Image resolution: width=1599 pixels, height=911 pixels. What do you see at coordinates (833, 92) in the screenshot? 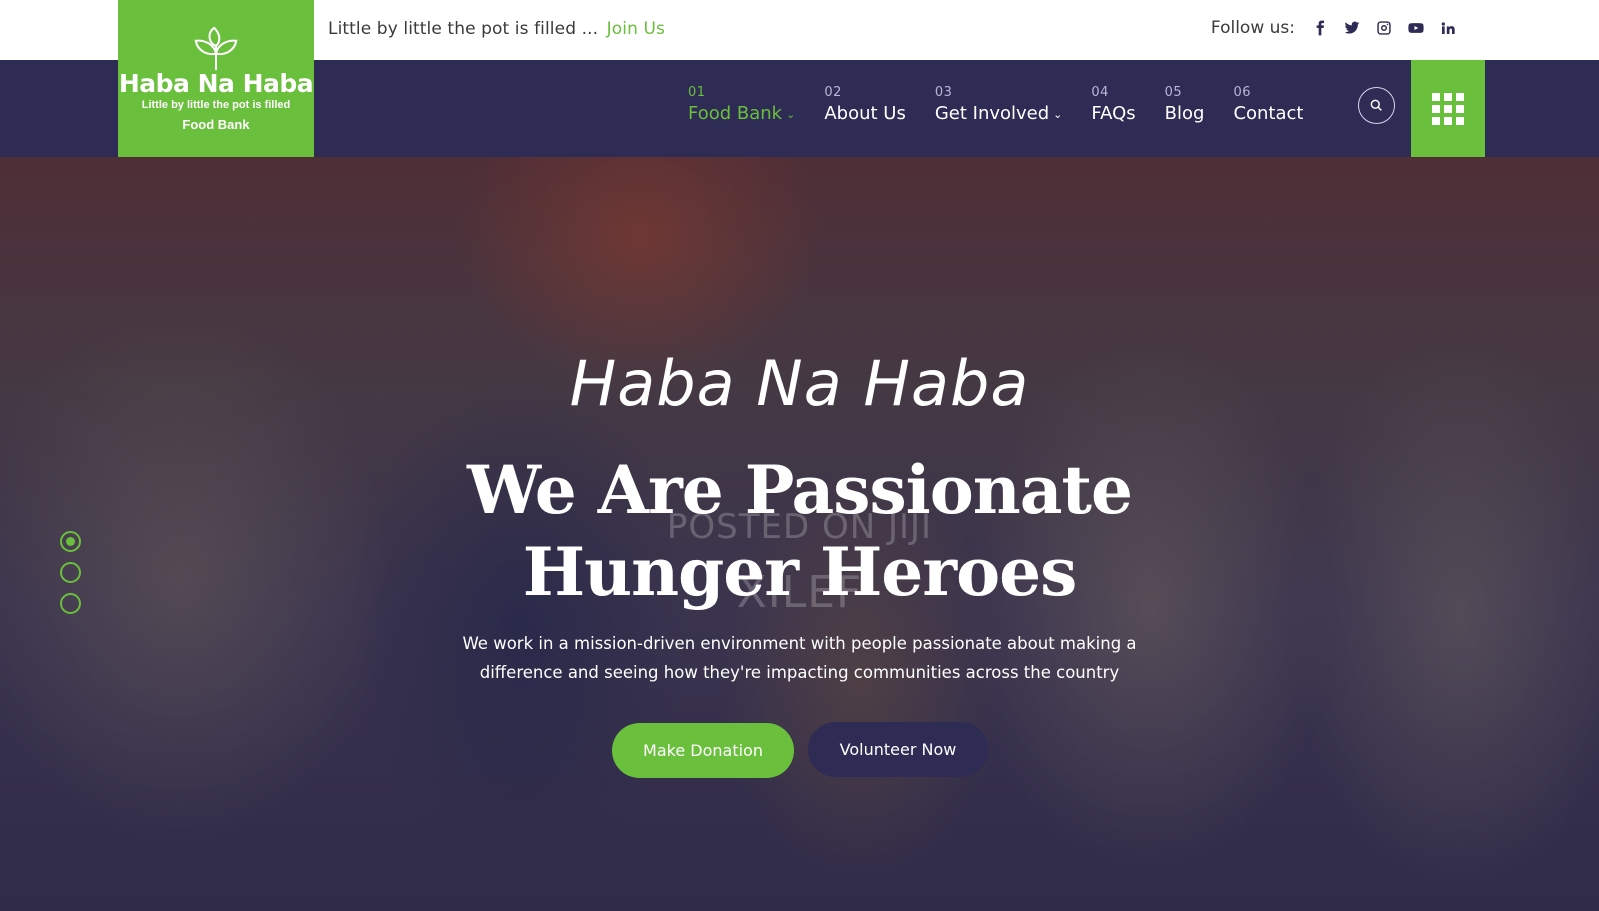
I see `nav-number: 02` at bounding box center [833, 92].